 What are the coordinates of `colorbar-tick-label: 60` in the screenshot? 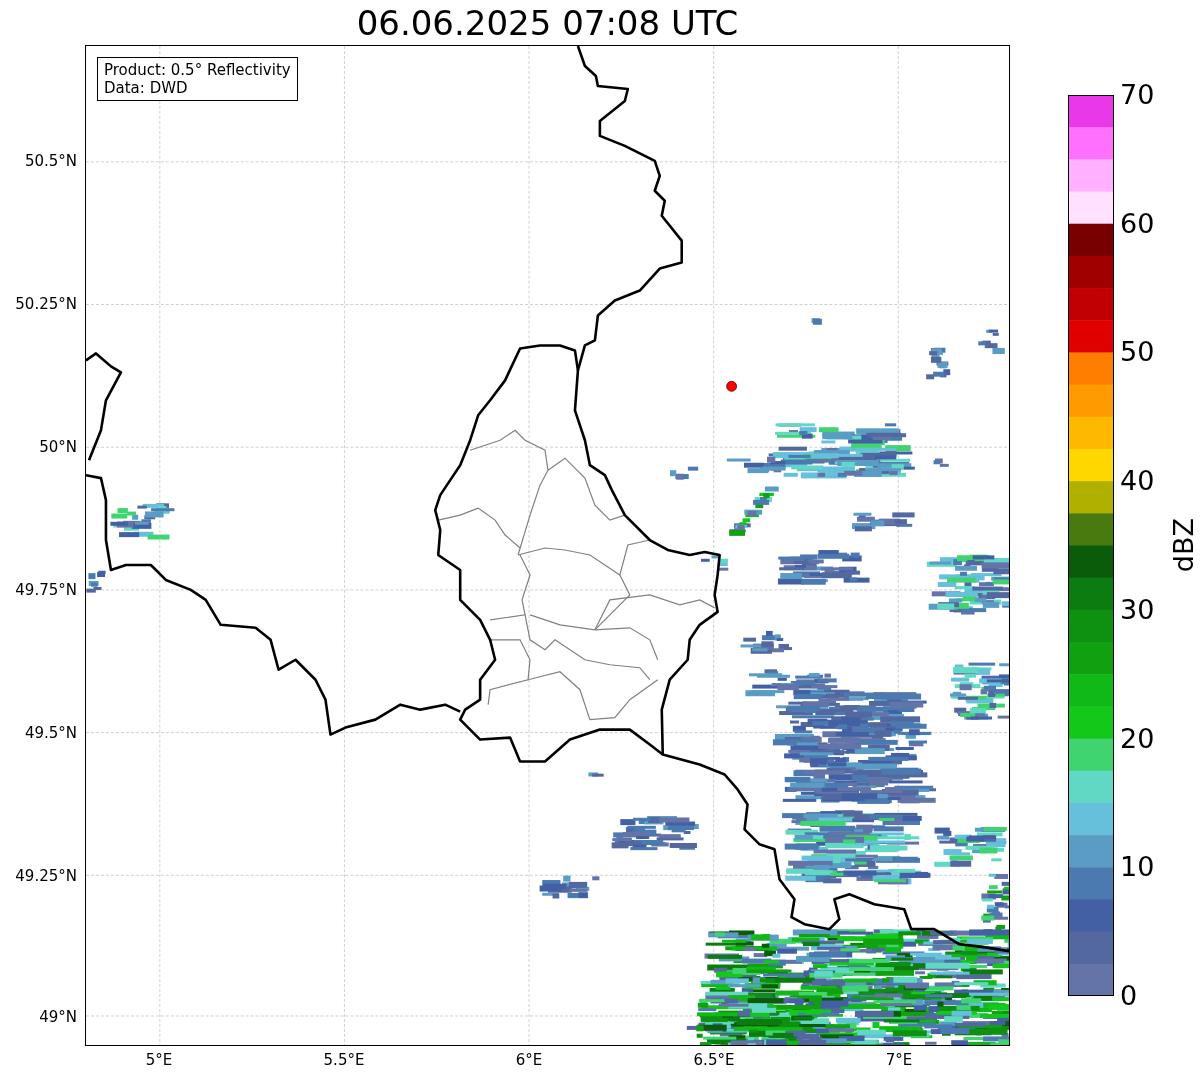 It's located at (1137, 223).